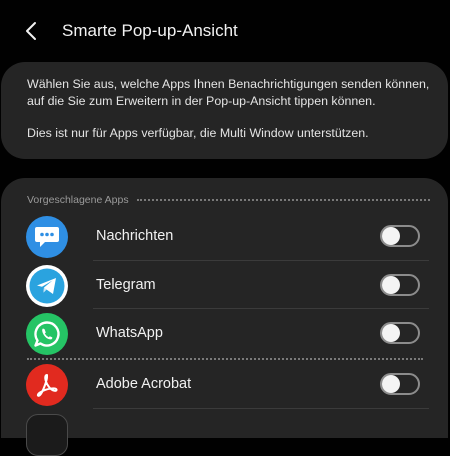 The width and height of the screenshot is (450, 456). Describe the element at coordinates (47, 385) in the screenshot. I see `adobe-acrobat-icon` at that location.